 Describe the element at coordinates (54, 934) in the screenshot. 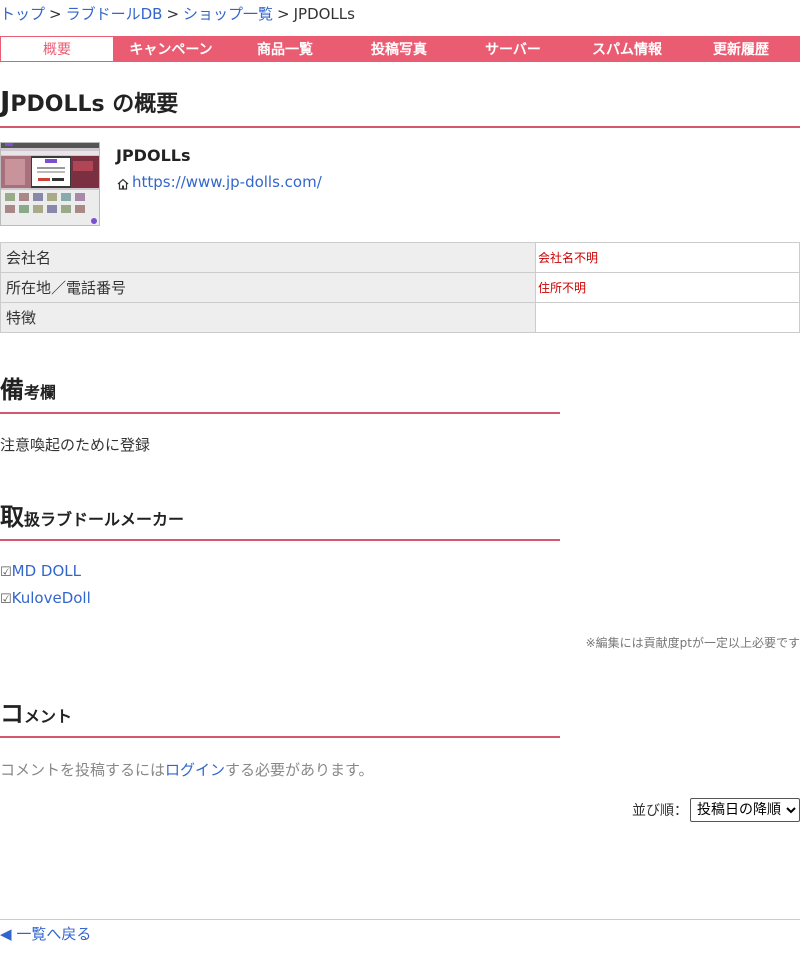

I see `back-to-list-label: 一覧へ戻る` at that location.